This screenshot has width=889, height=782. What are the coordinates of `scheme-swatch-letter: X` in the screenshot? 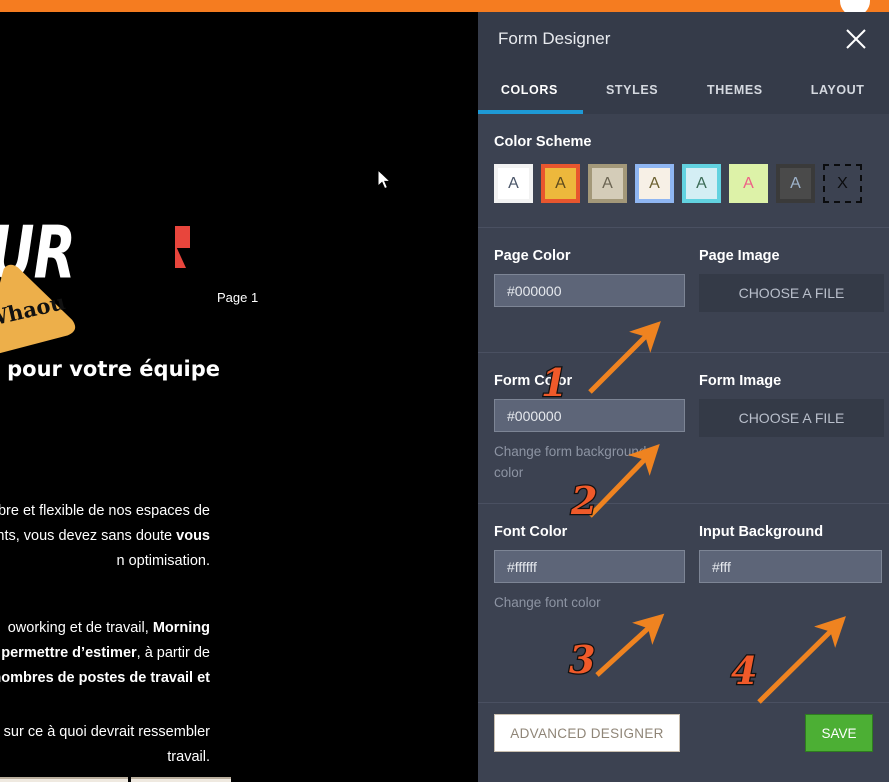 It's located at (842, 183).